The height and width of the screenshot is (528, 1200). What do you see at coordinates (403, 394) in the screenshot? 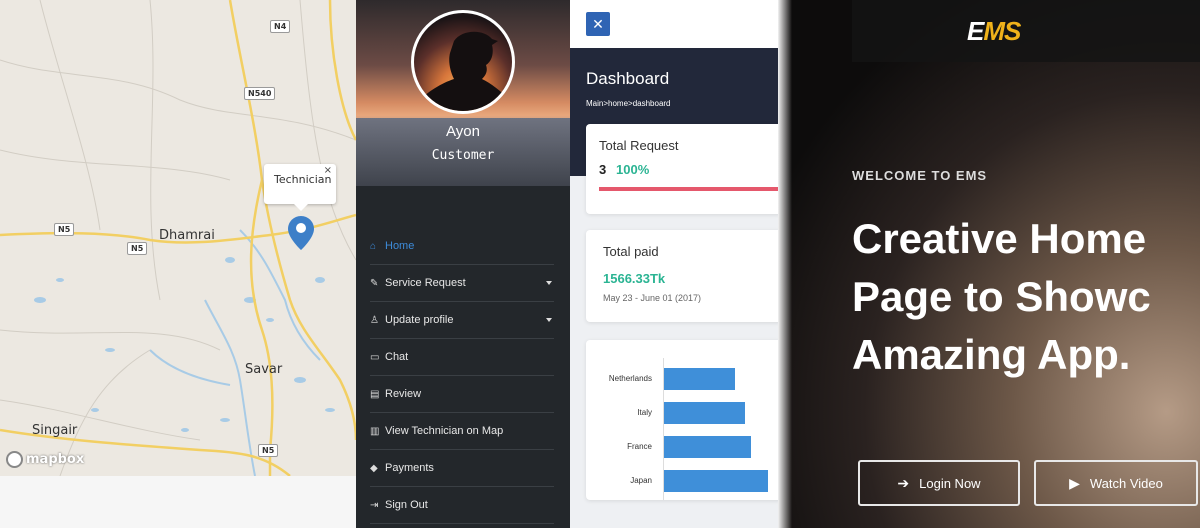
I see `sidebar-item-label: Review` at bounding box center [403, 394].